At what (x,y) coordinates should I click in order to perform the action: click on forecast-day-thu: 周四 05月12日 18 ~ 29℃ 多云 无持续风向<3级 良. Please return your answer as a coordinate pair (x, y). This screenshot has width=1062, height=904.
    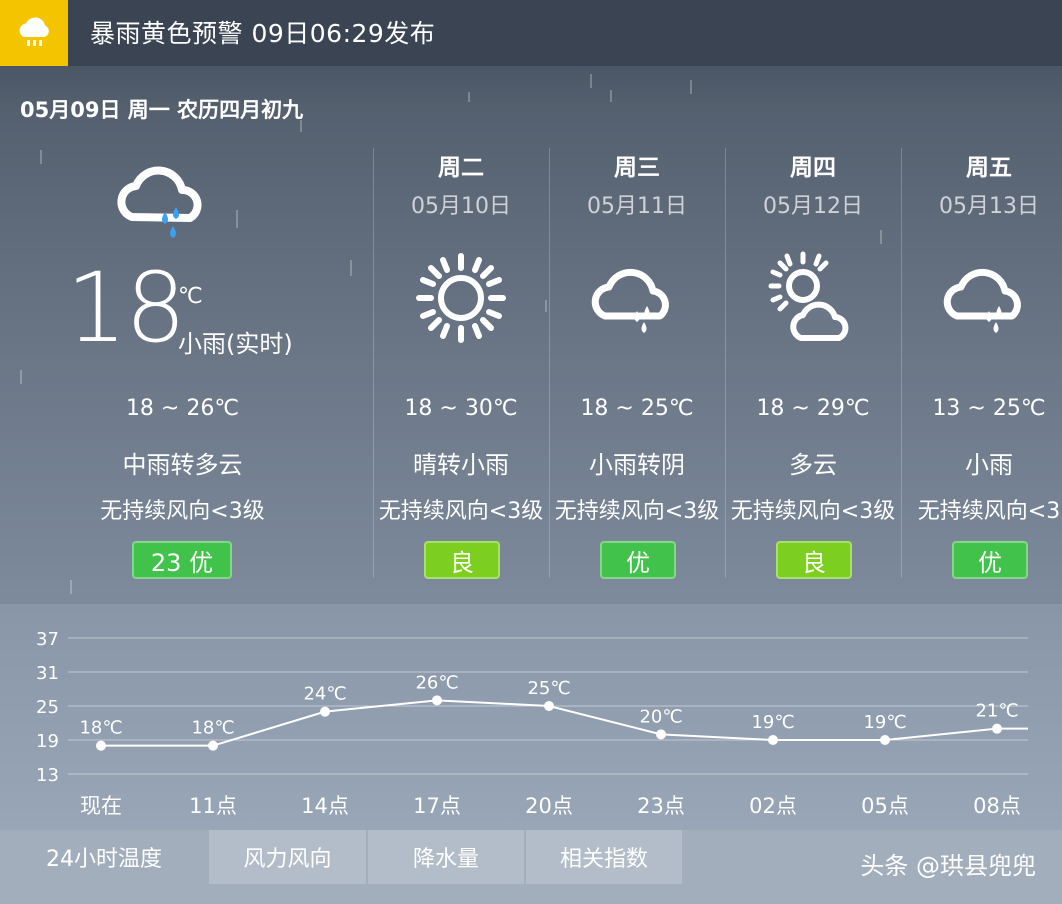
    Looking at the image, I should click on (813, 363).